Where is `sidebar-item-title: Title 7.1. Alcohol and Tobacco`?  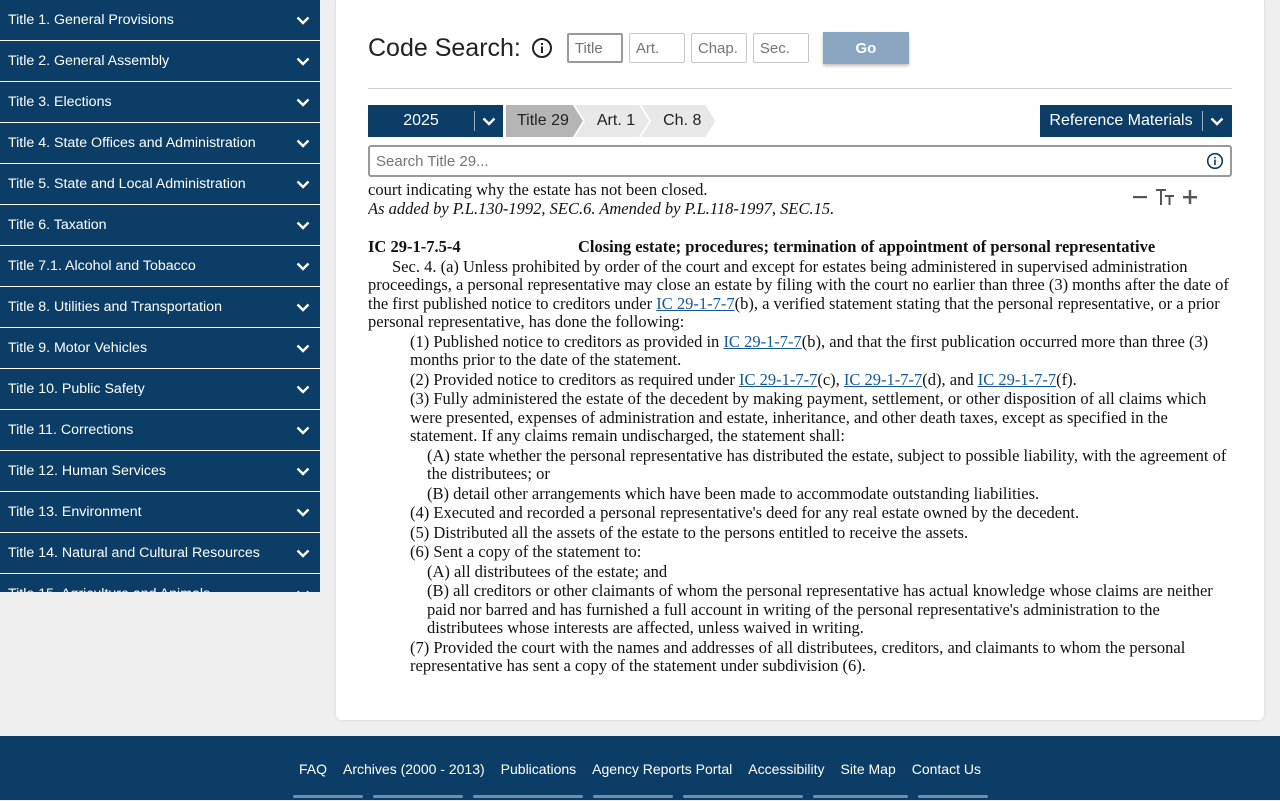
sidebar-item-title: Title 7.1. Alcohol and Tobacco is located at coordinates (160, 266).